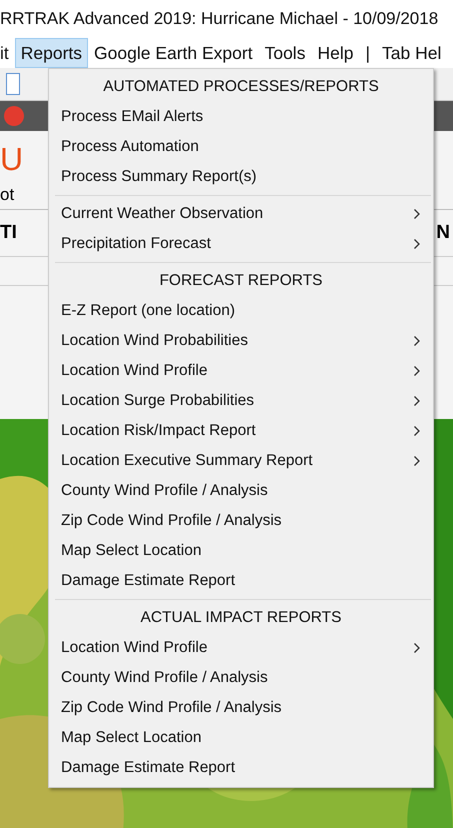 Image resolution: width=453 pixels, height=828 pixels. I want to click on menu-bar-item: Reports, so click(51, 53).